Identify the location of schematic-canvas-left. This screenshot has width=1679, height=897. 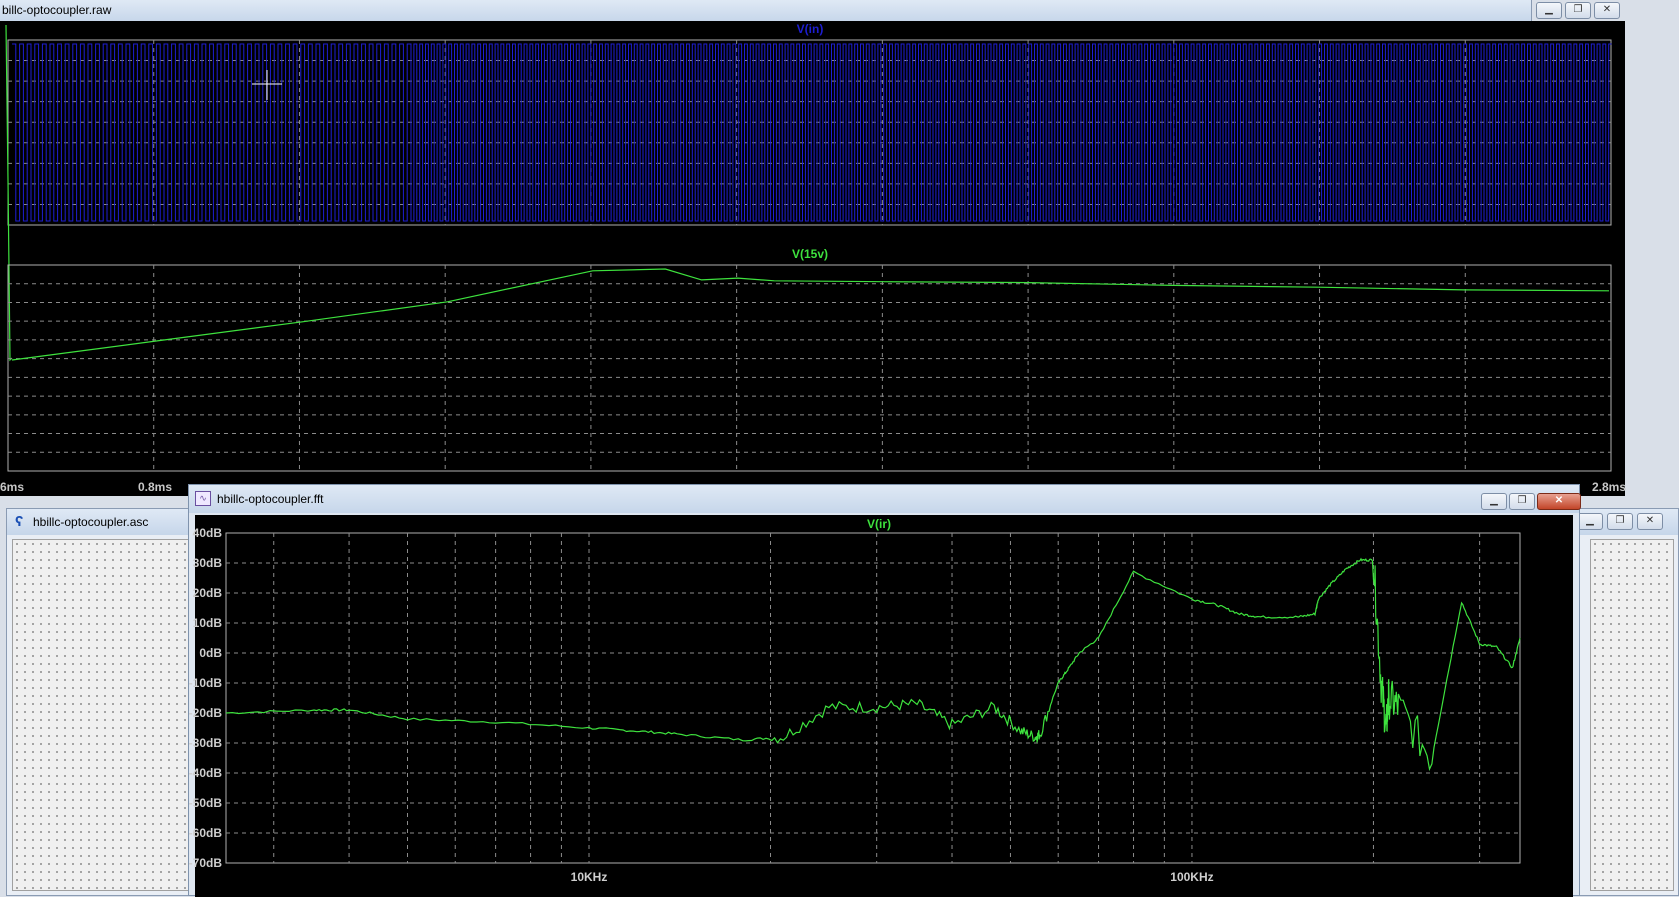
(102, 715).